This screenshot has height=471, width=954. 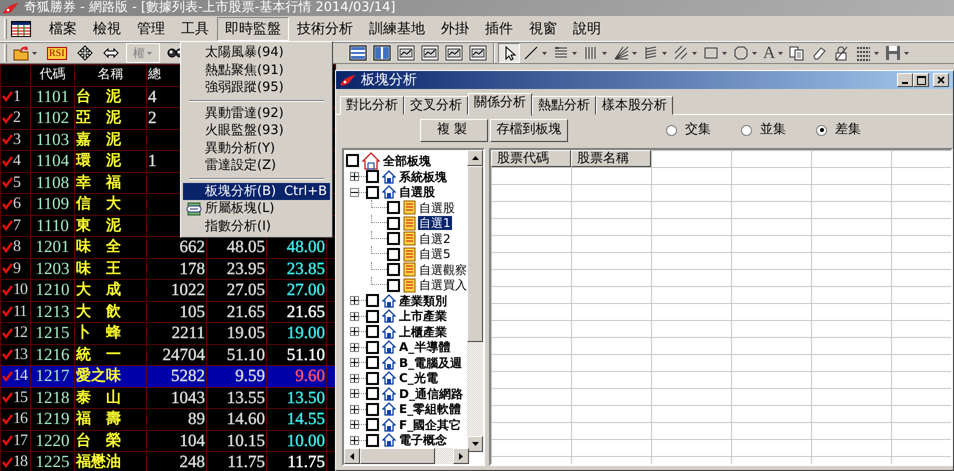 What do you see at coordinates (431, 363) in the screenshot?
I see `tree-item: B_電腦及週` at bounding box center [431, 363].